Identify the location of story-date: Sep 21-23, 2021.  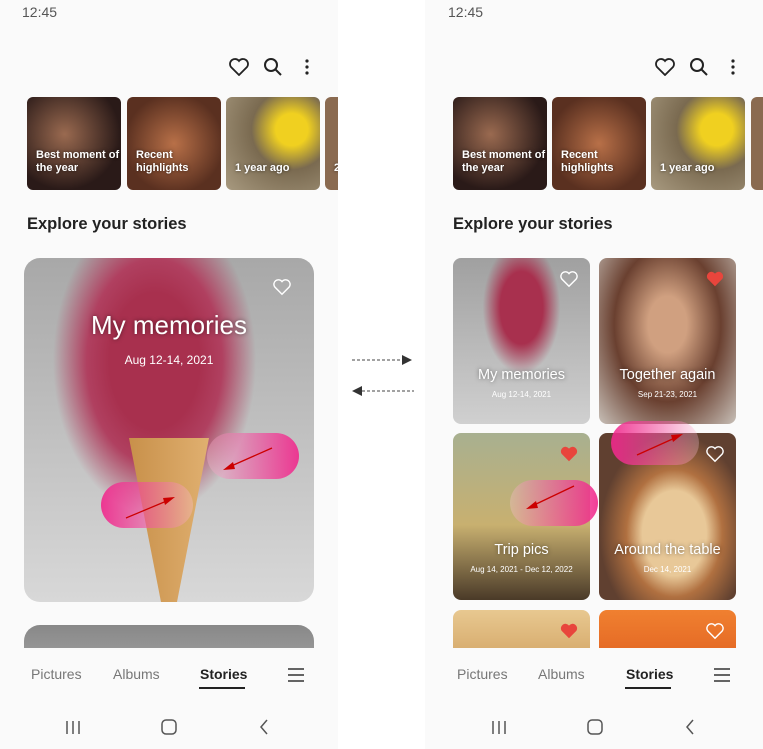
(667, 394).